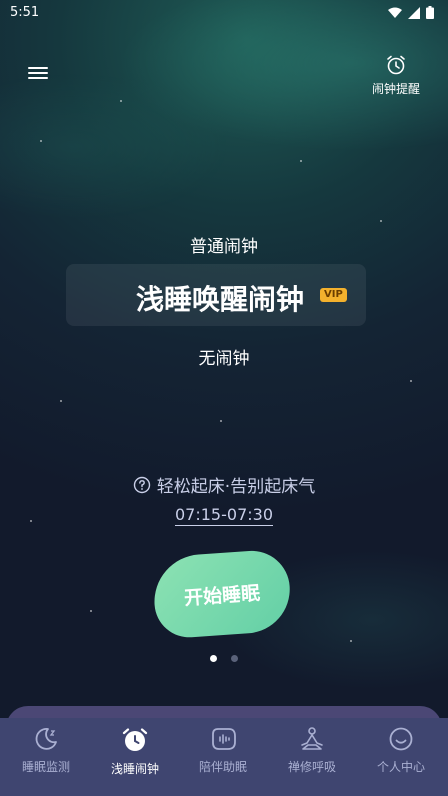 The height and width of the screenshot is (796, 448). What do you see at coordinates (395, 12) in the screenshot?
I see `wifi-icon` at bounding box center [395, 12].